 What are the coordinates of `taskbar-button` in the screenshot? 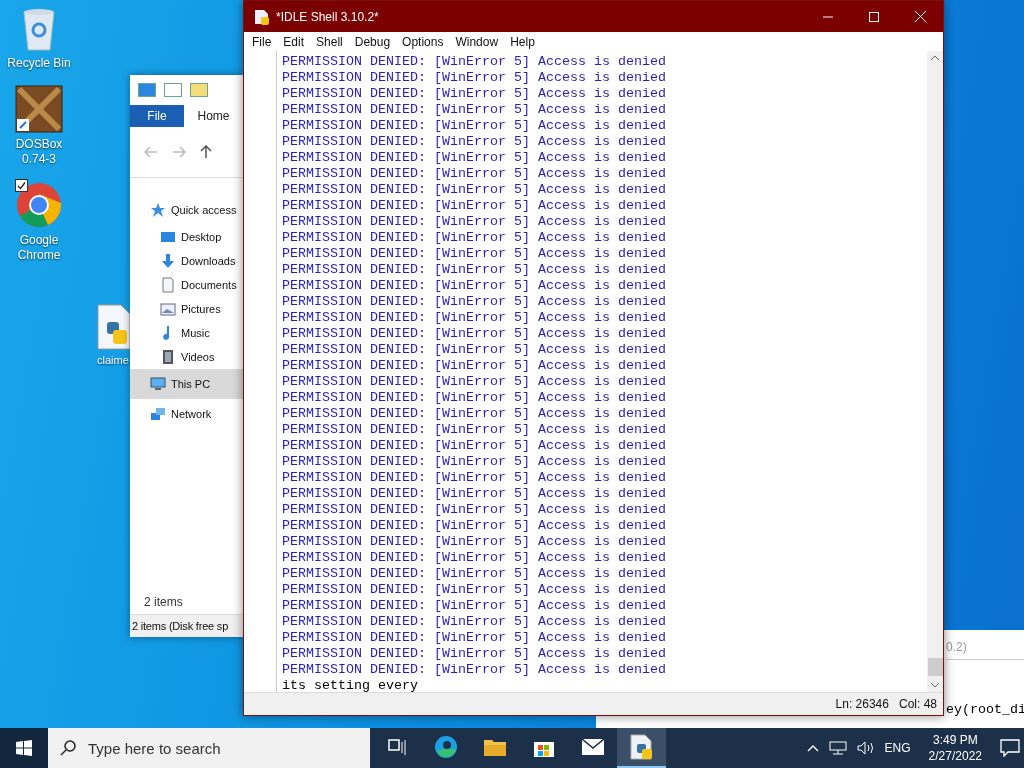 It's located at (641, 748).